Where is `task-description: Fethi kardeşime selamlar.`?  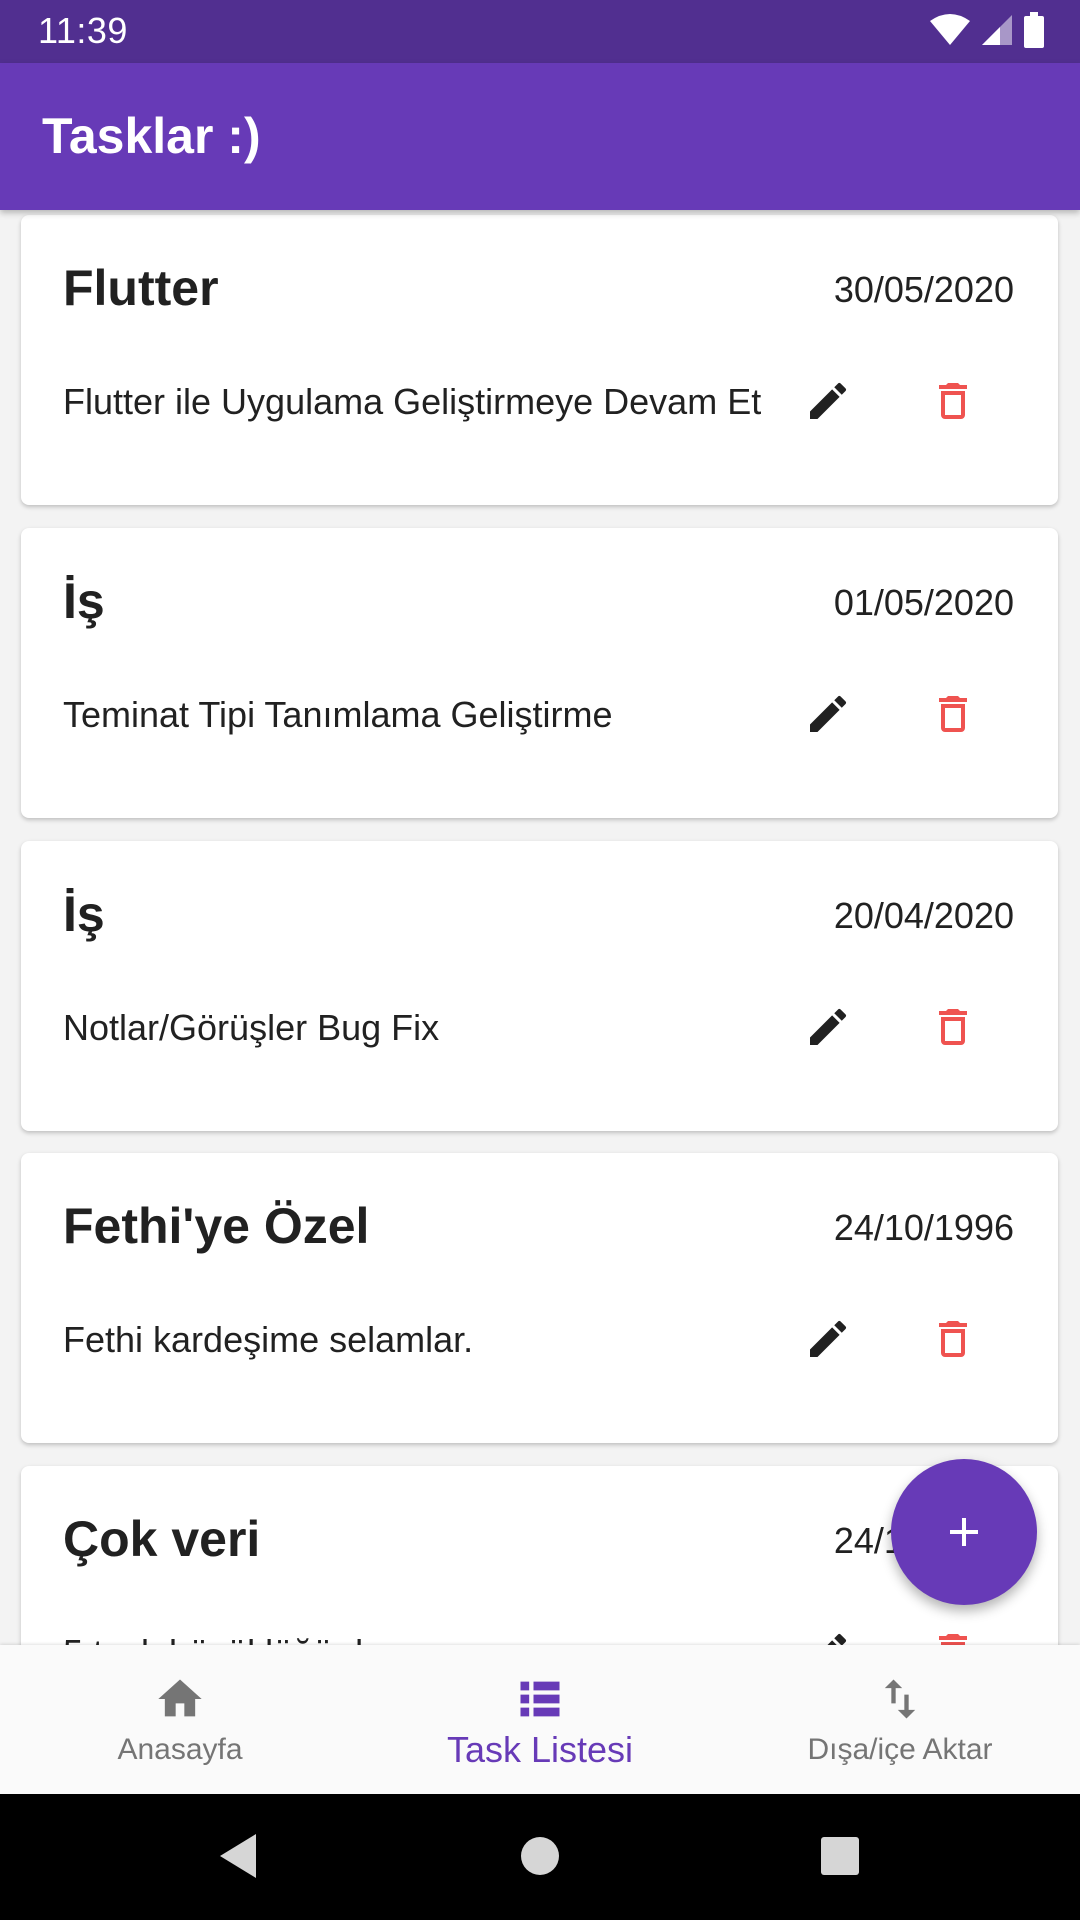 task-description: Fethi kardeşime selamlar. is located at coordinates (268, 1339).